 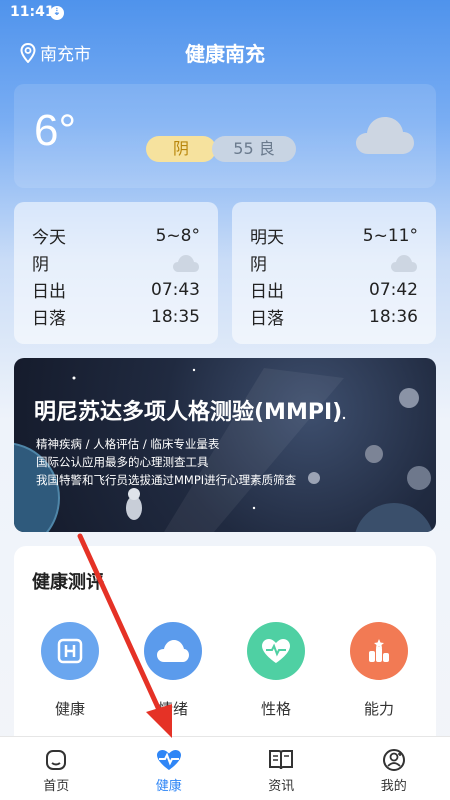 What do you see at coordinates (55, 130) in the screenshot?
I see `current-temperature: 6°` at bounding box center [55, 130].